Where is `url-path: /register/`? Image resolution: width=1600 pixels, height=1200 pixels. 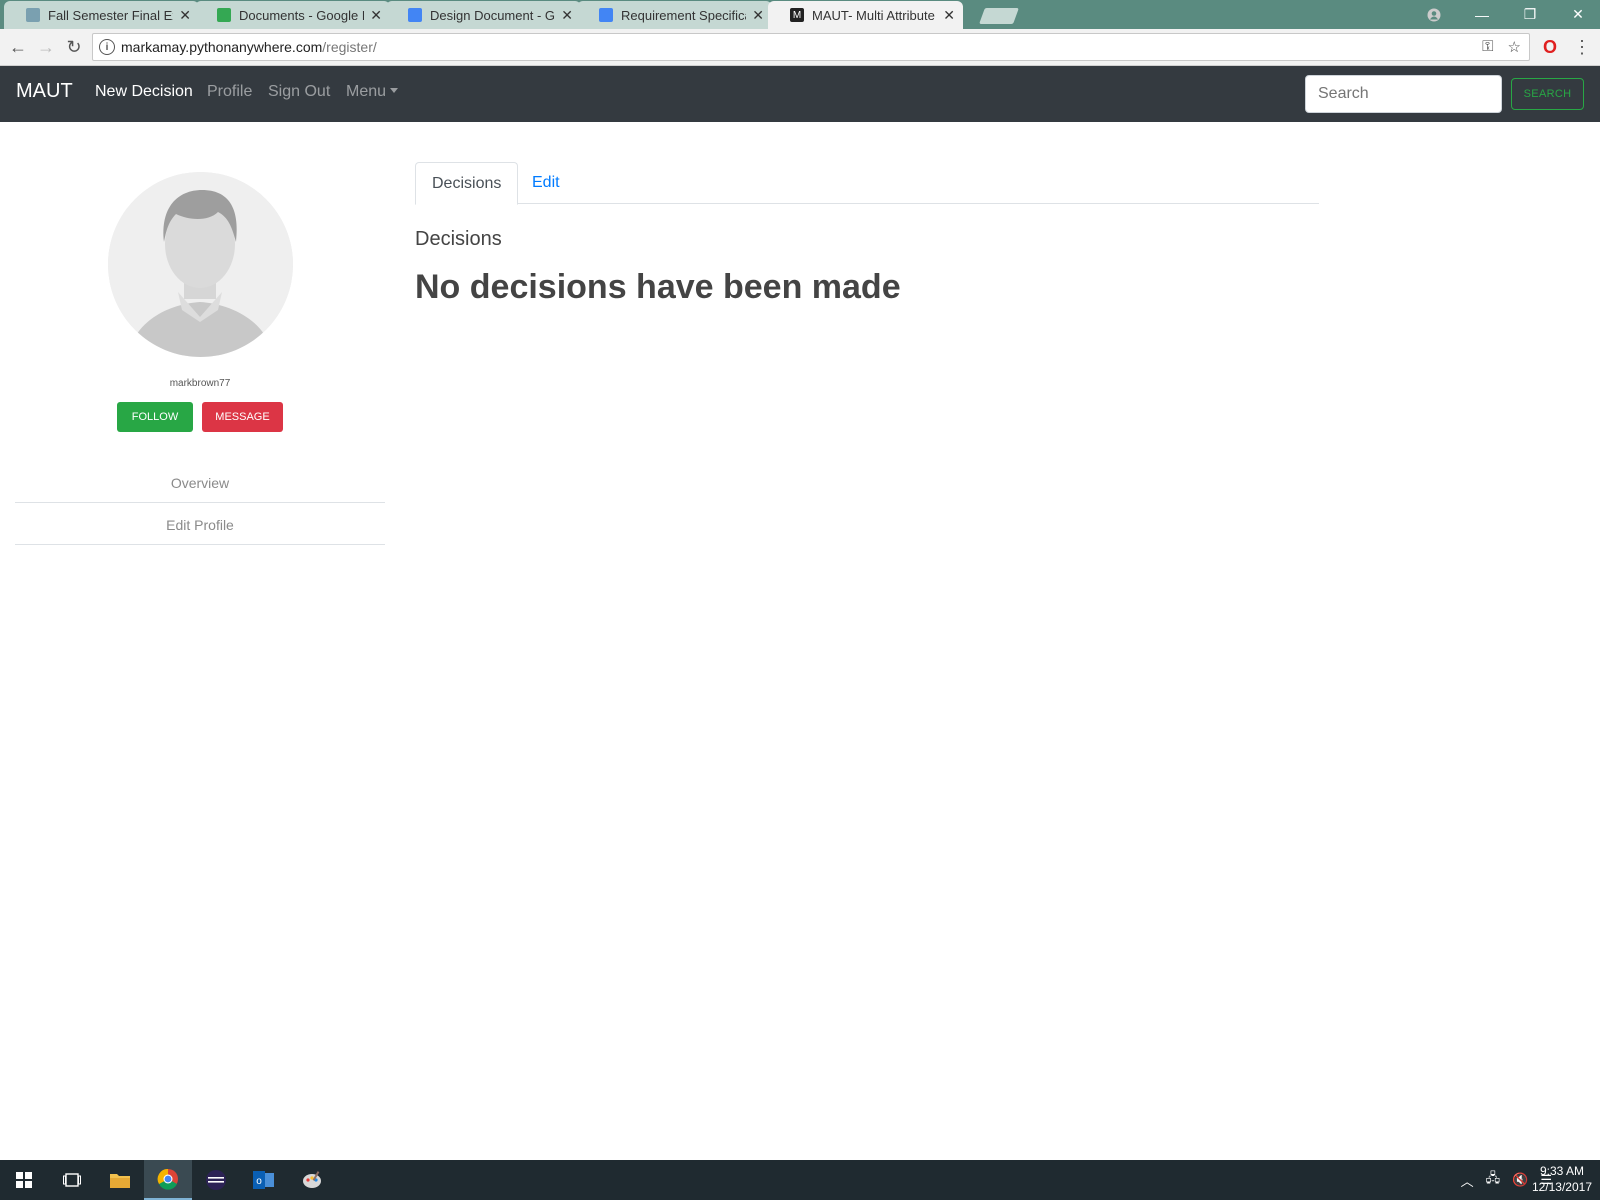 url-path: /register/ is located at coordinates (349, 47).